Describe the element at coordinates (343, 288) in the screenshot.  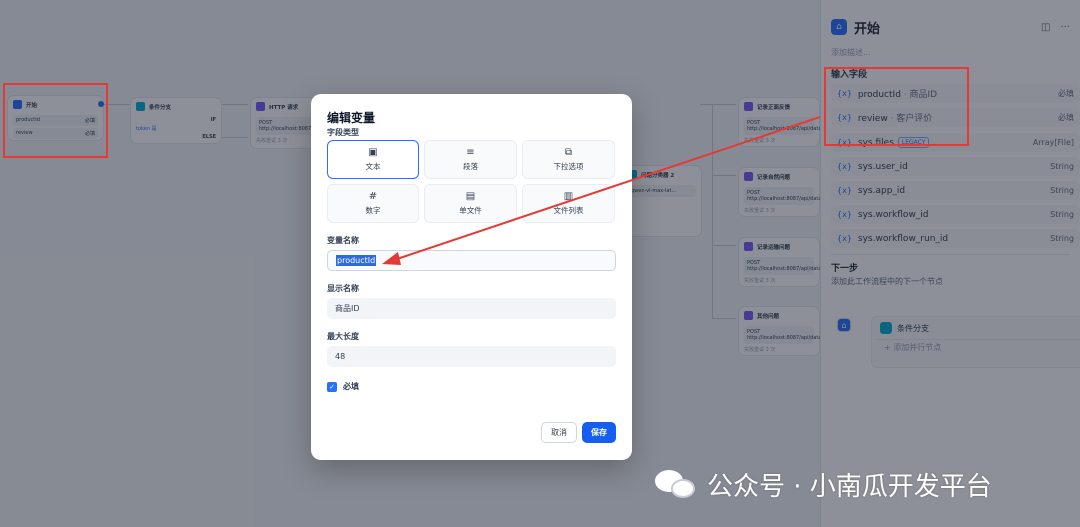
I see `display-name-label: 显示名称` at that location.